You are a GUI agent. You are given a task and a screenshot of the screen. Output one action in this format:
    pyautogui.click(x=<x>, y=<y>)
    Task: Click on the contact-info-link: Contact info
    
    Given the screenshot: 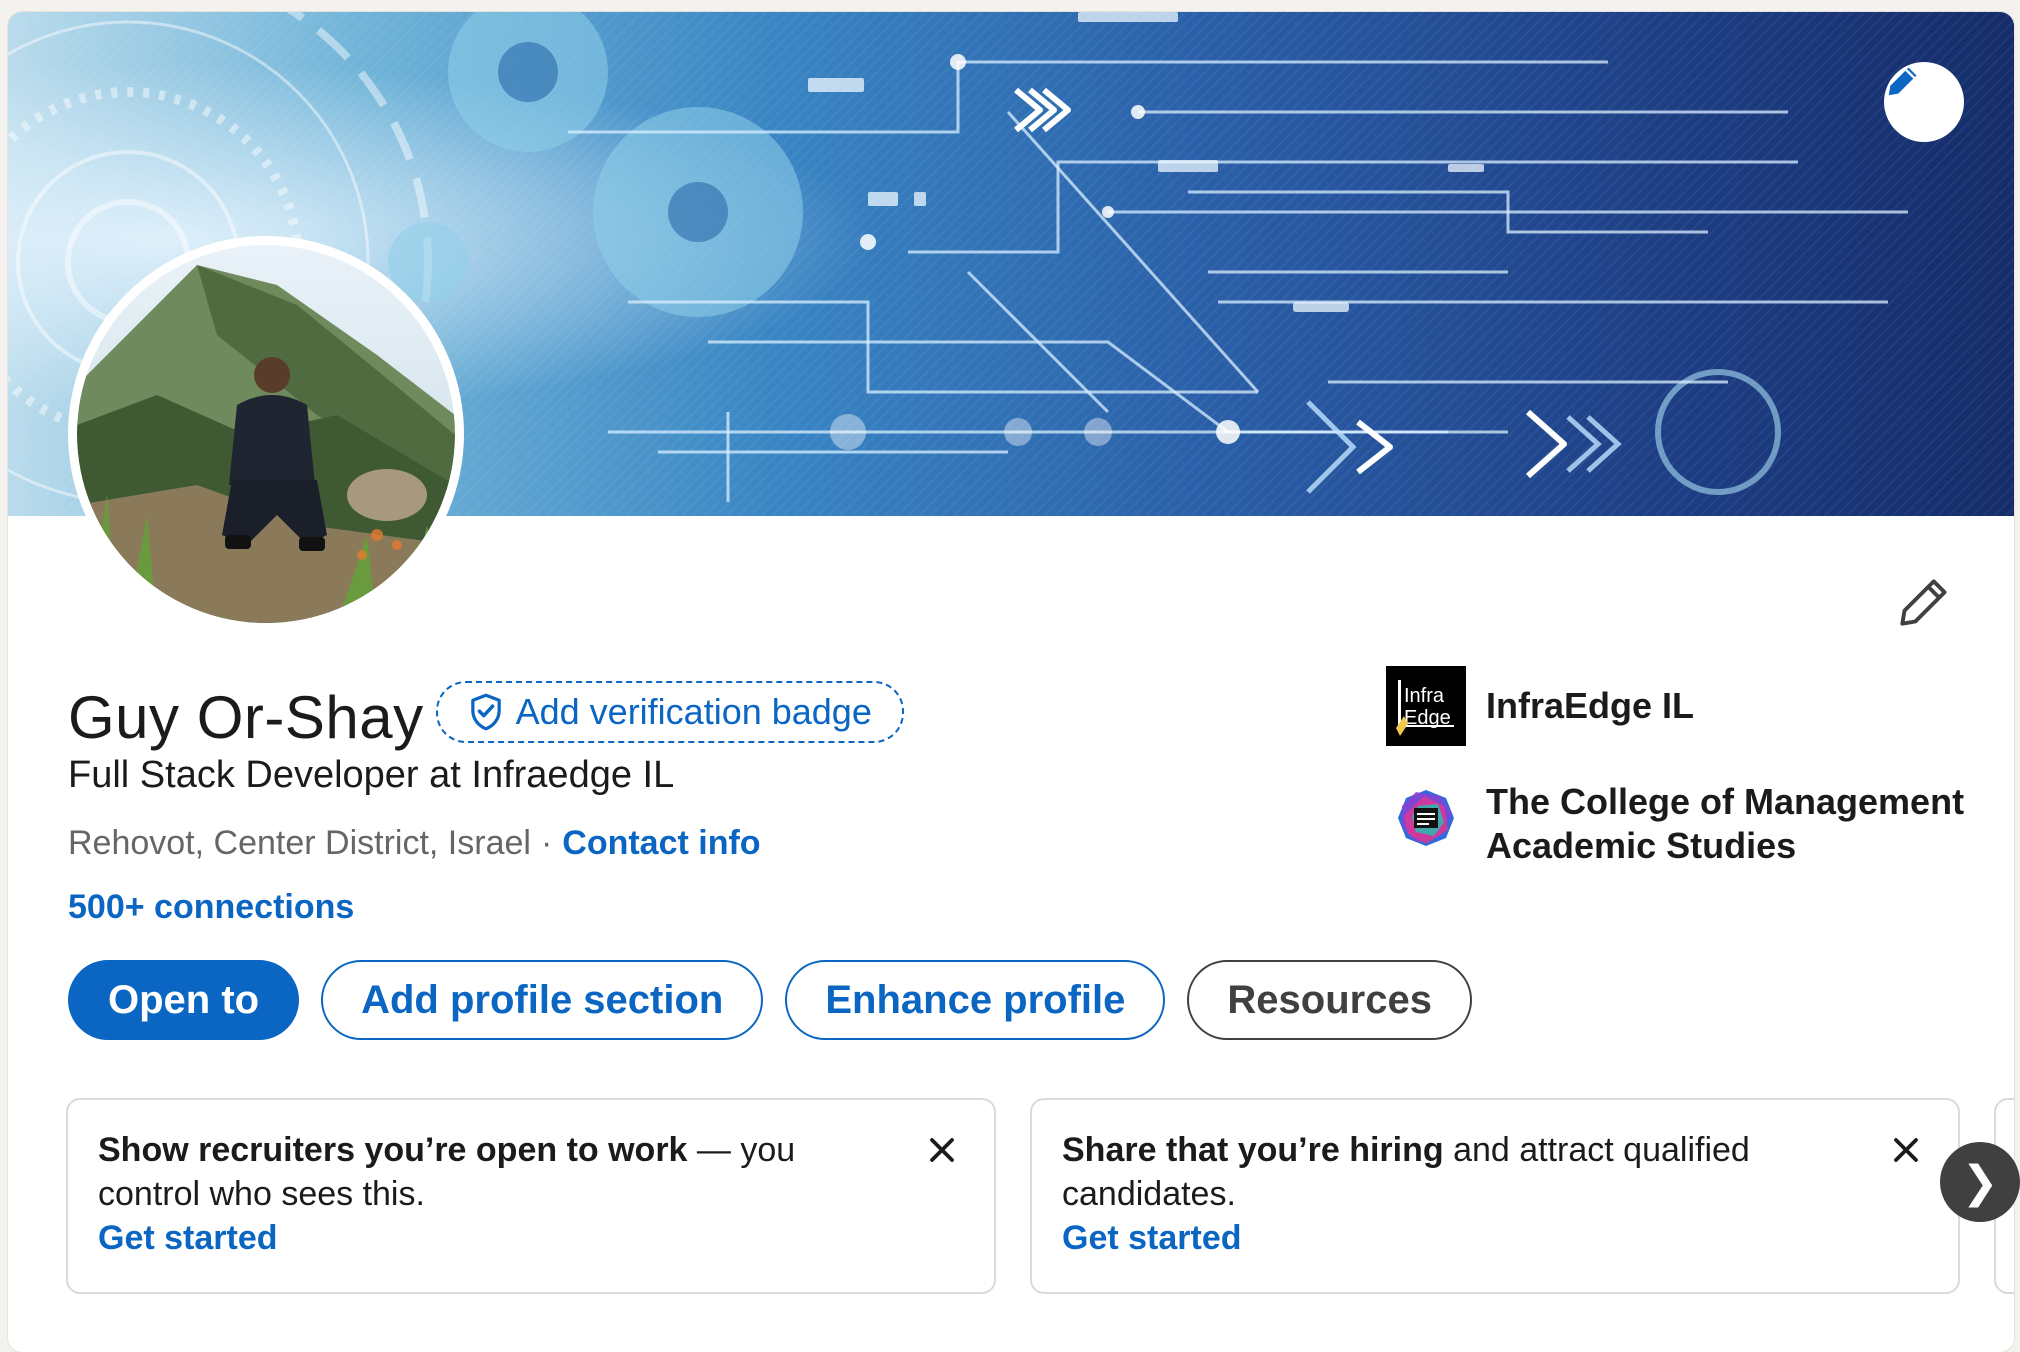 What is the action you would take?
    pyautogui.click(x=661, y=843)
    